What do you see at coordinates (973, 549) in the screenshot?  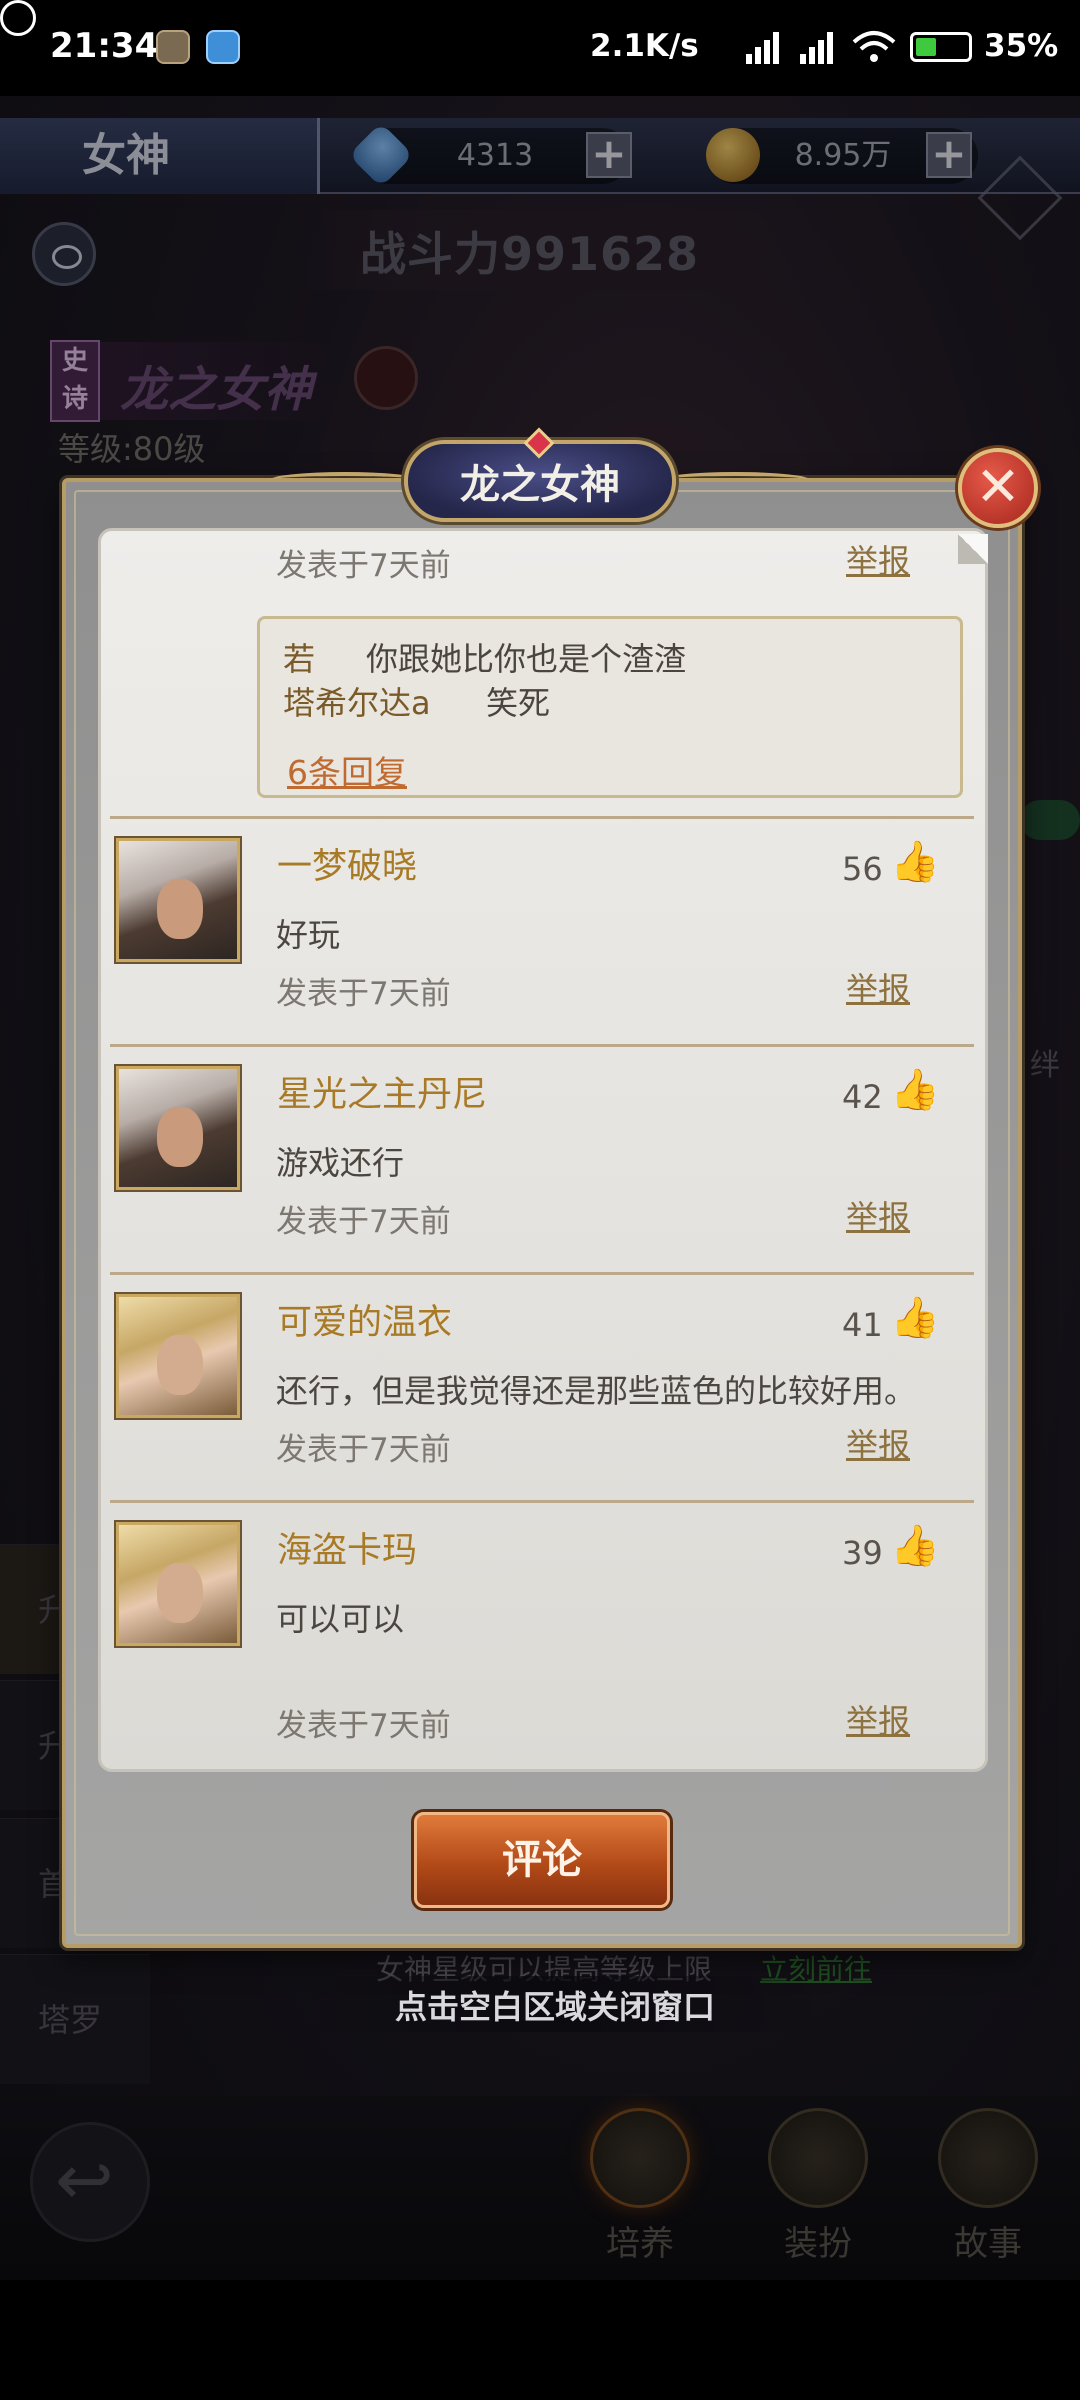 I see `page-curl-decoration` at bounding box center [973, 549].